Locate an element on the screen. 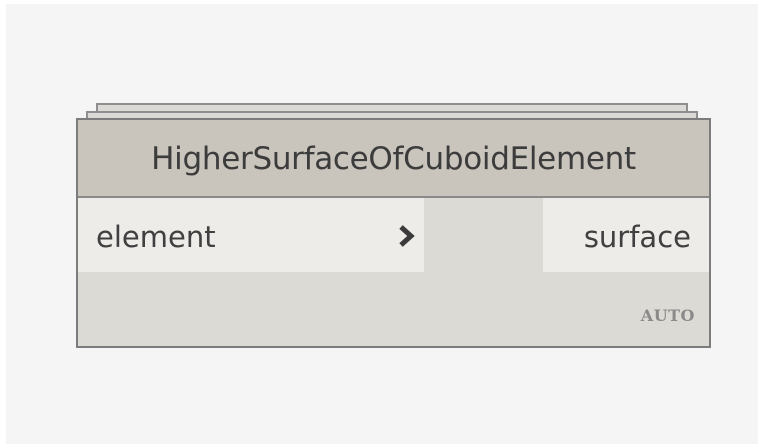 The width and height of the screenshot is (761, 446). input-port-label: element is located at coordinates (156, 237).